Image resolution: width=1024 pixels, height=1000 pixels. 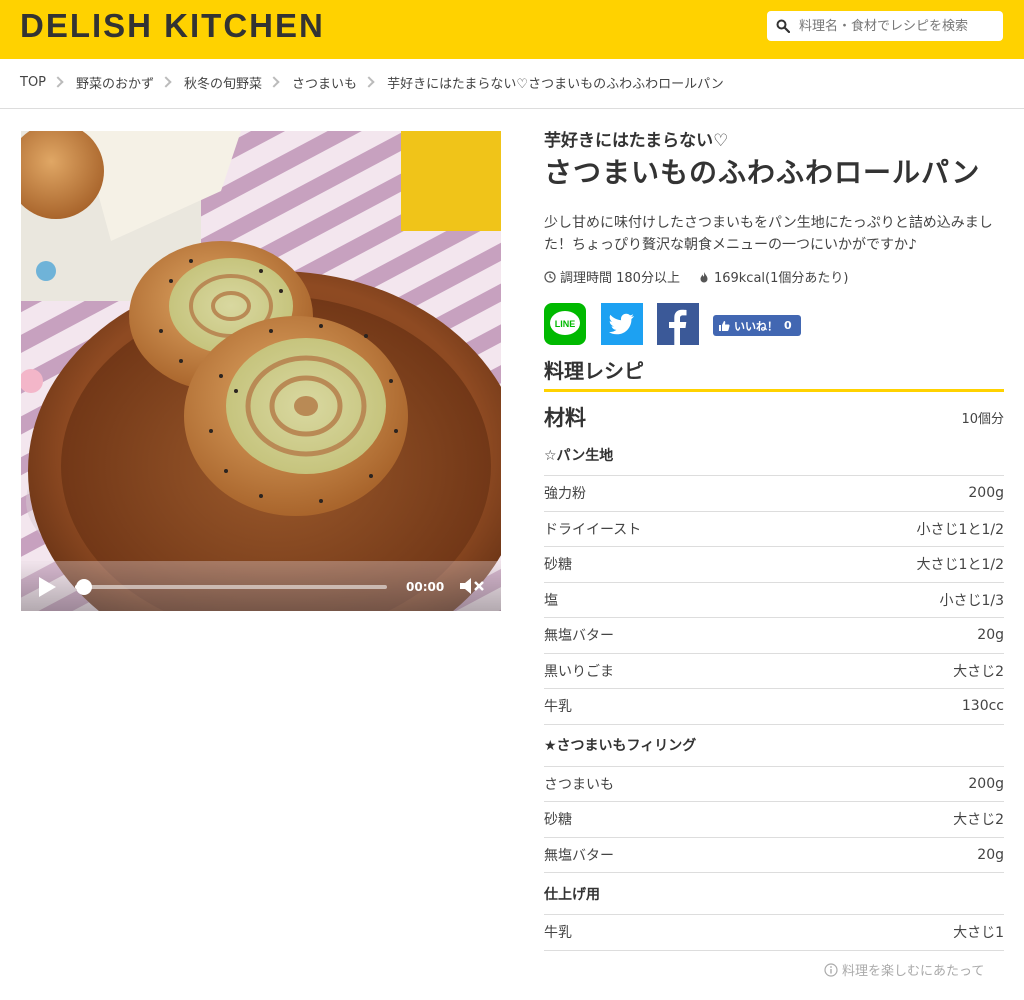 I want to click on thumbs-up-icon, so click(x=724, y=325).